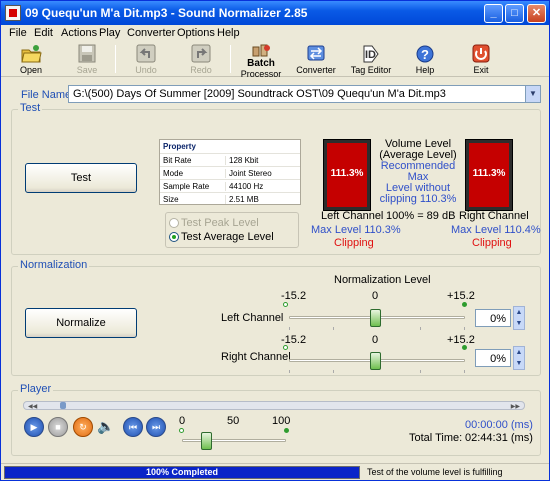 This screenshot has height=481, width=550. What do you see at coordinates (81, 178) in the screenshot?
I see `test-button: Test` at bounding box center [81, 178].